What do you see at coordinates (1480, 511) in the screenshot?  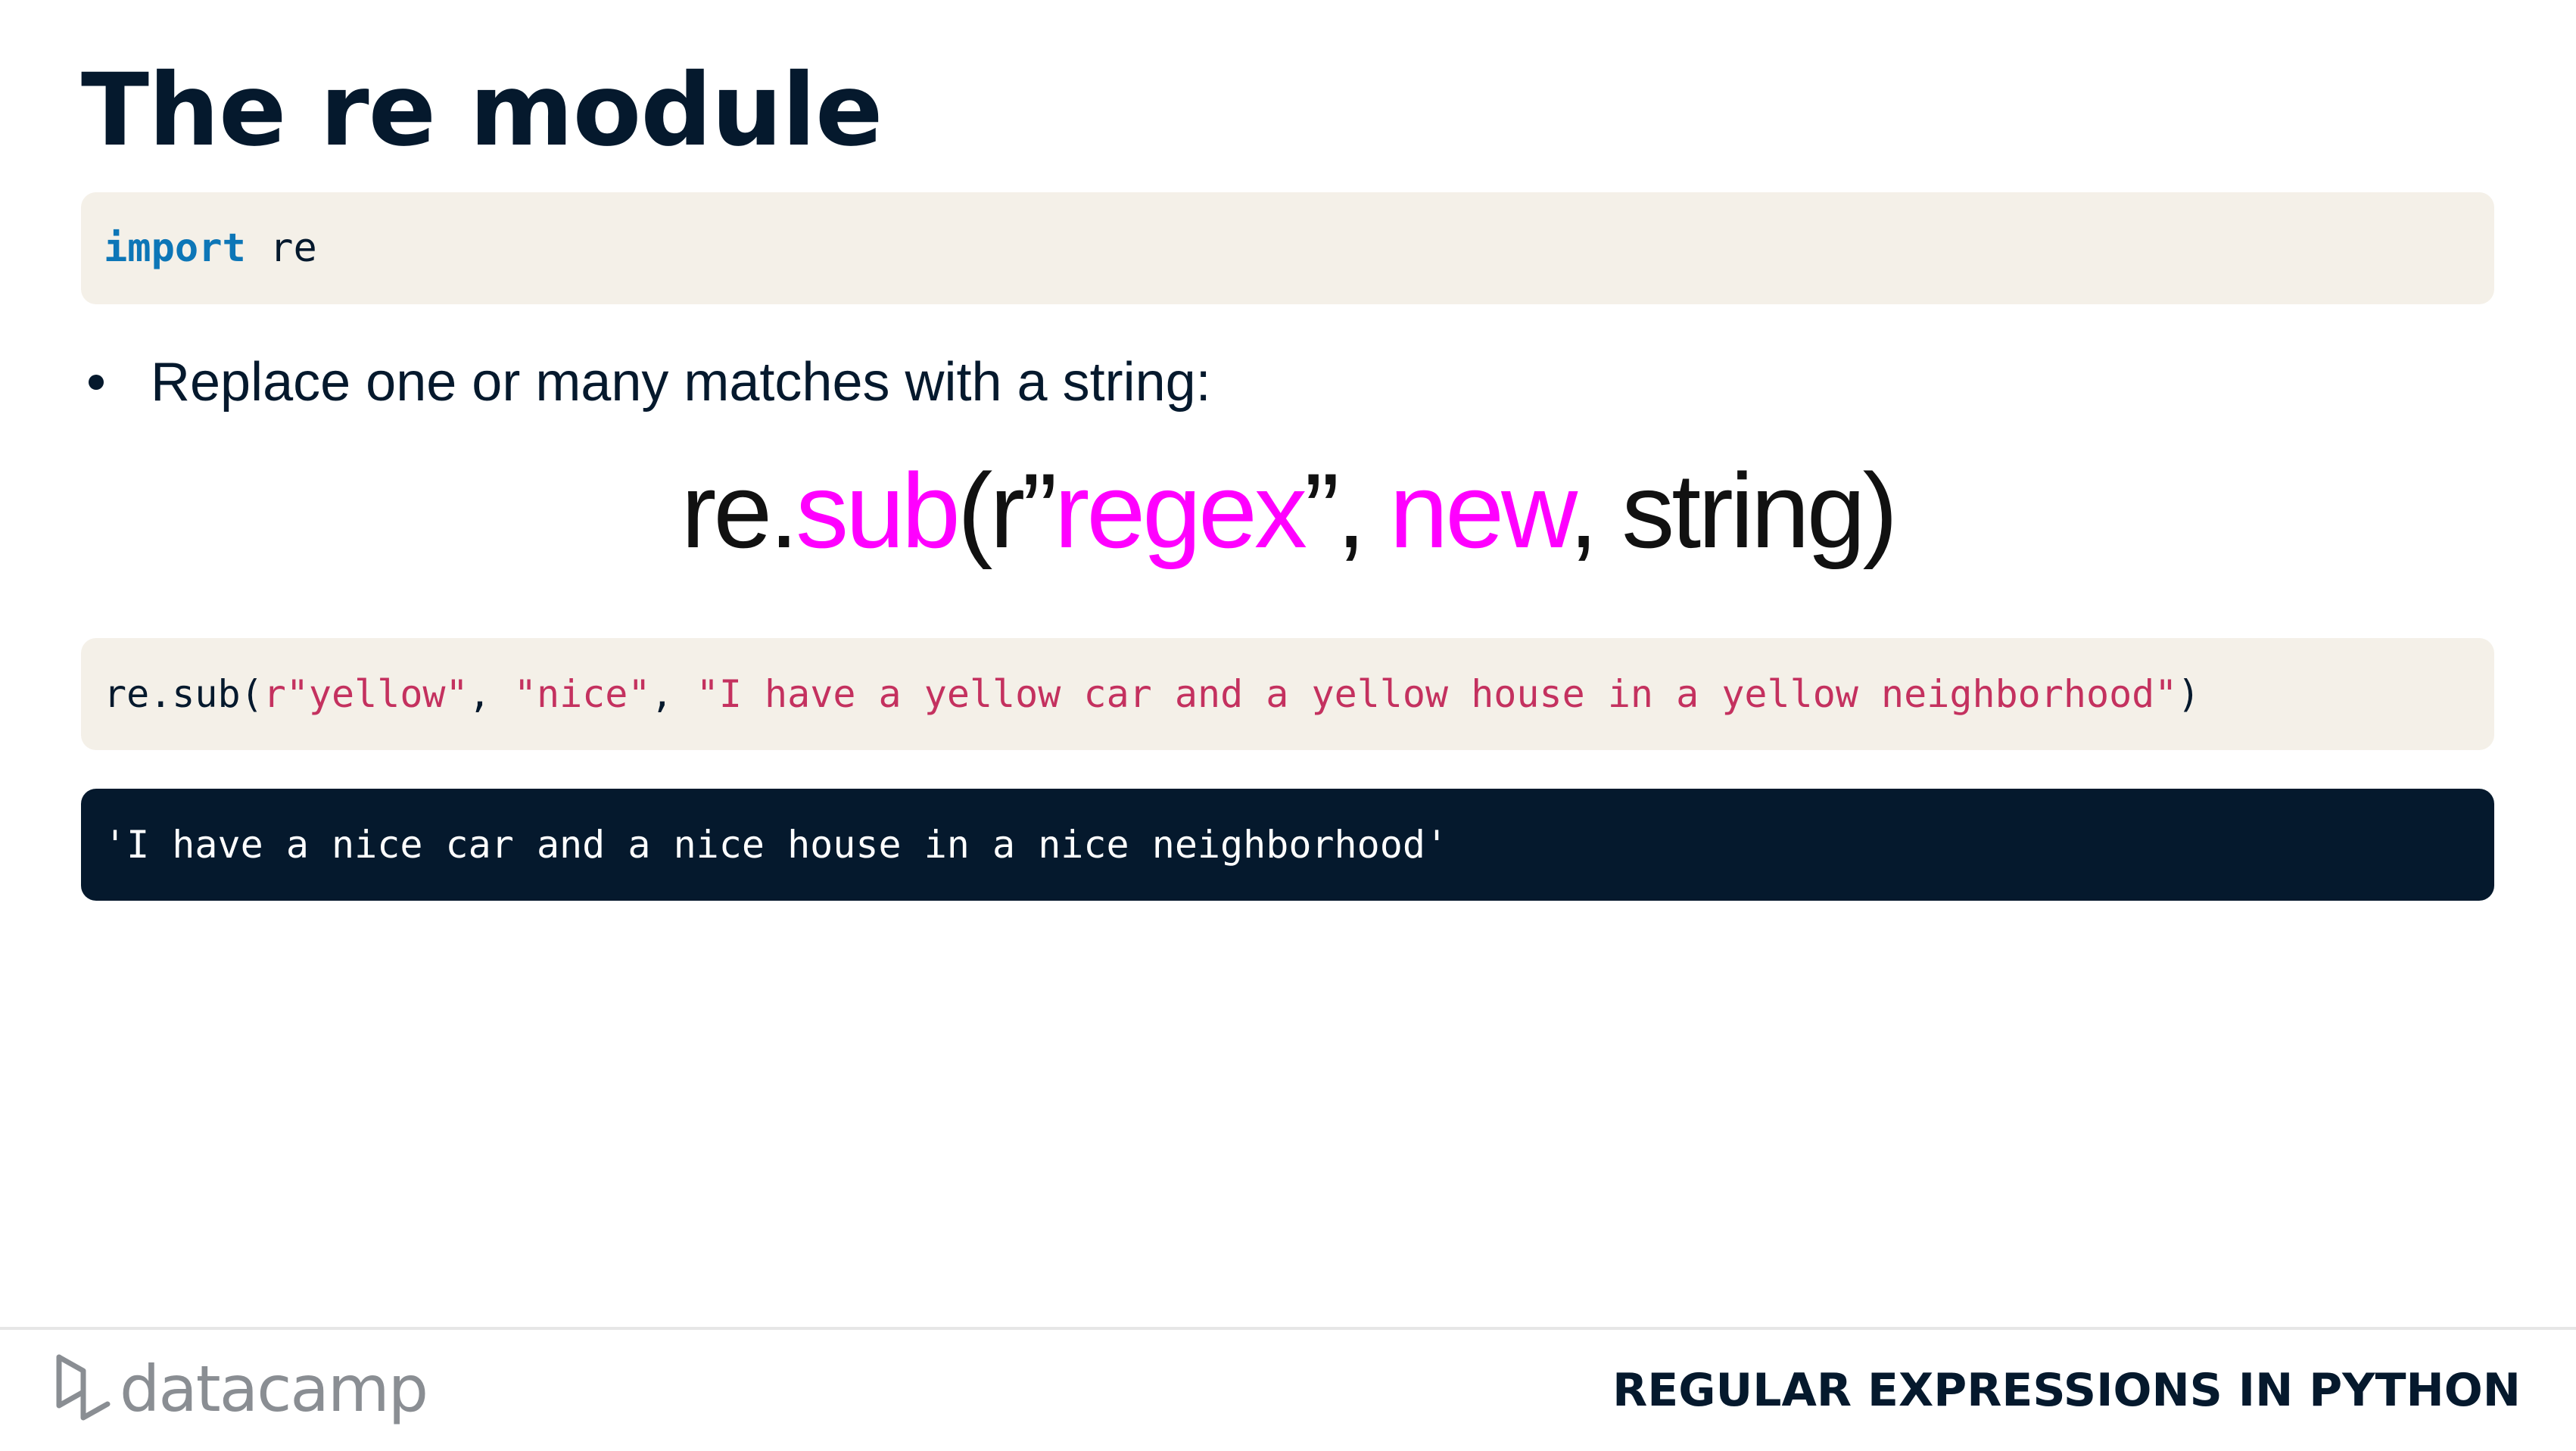 I see `syntax-new: new` at bounding box center [1480, 511].